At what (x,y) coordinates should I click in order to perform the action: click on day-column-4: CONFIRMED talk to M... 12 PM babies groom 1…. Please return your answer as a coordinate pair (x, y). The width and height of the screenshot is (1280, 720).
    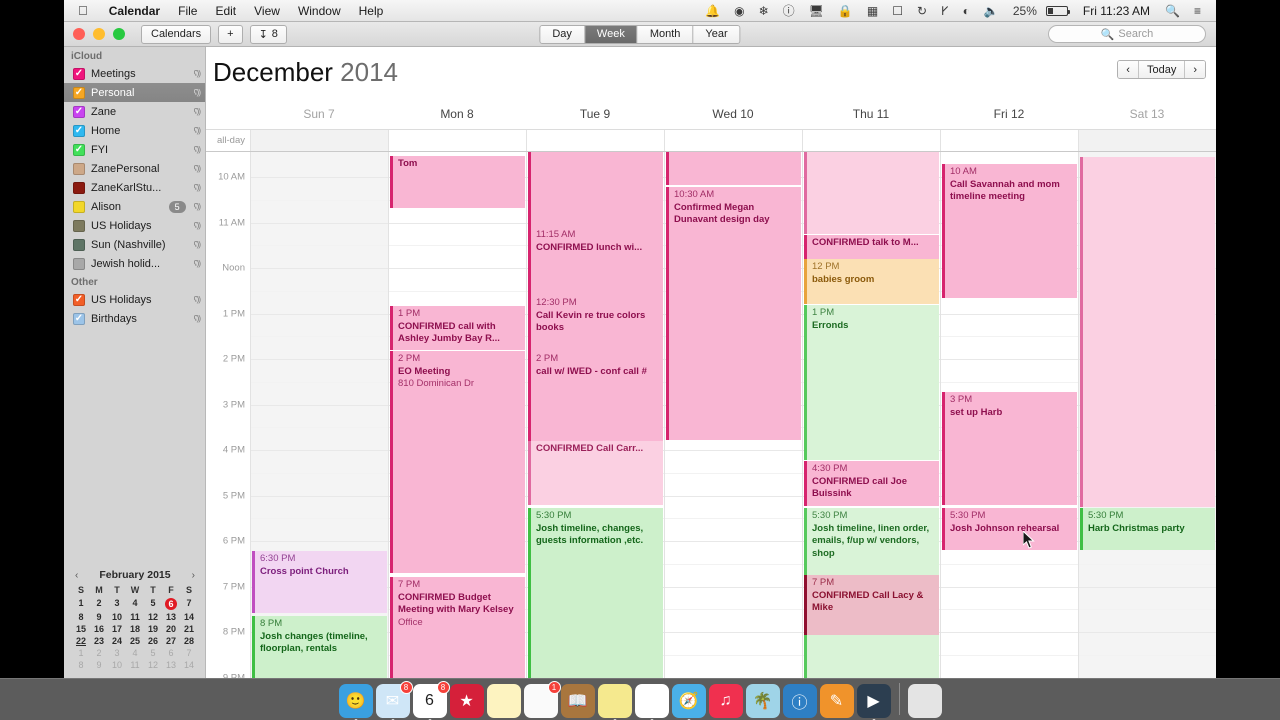
    Looking at the image, I should click on (871, 415).